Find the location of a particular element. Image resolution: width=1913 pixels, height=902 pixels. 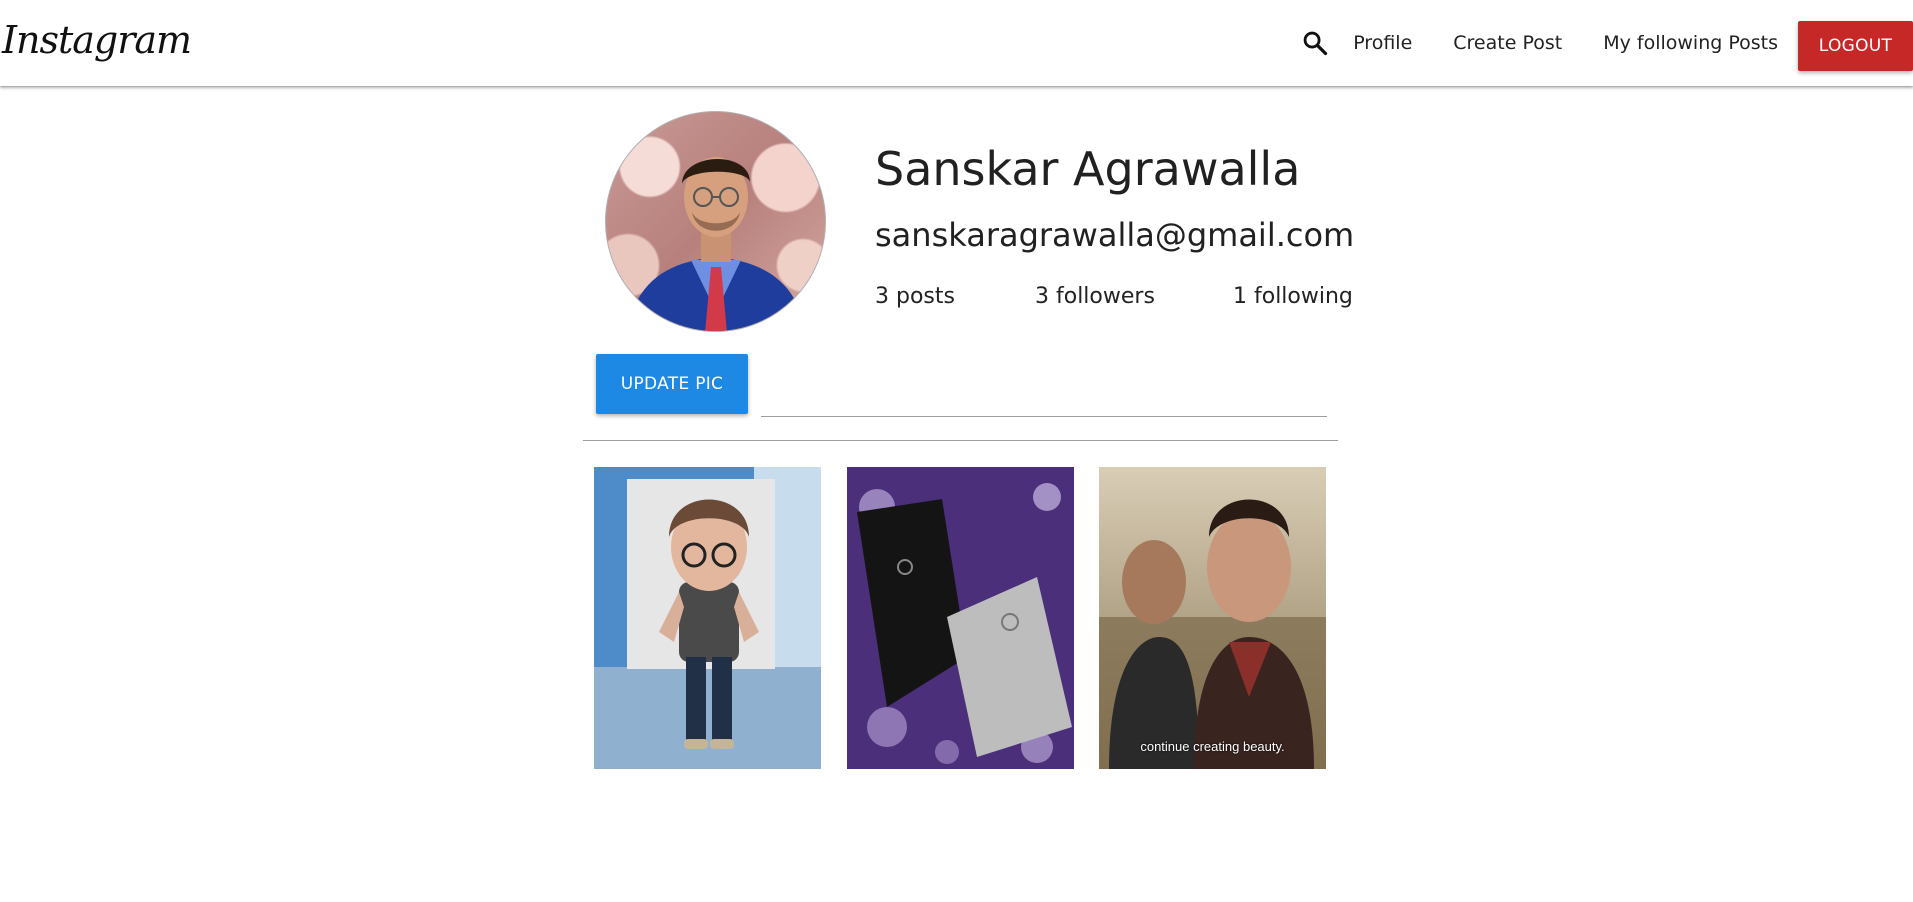

gallery-item-avatar is located at coordinates (707, 618).